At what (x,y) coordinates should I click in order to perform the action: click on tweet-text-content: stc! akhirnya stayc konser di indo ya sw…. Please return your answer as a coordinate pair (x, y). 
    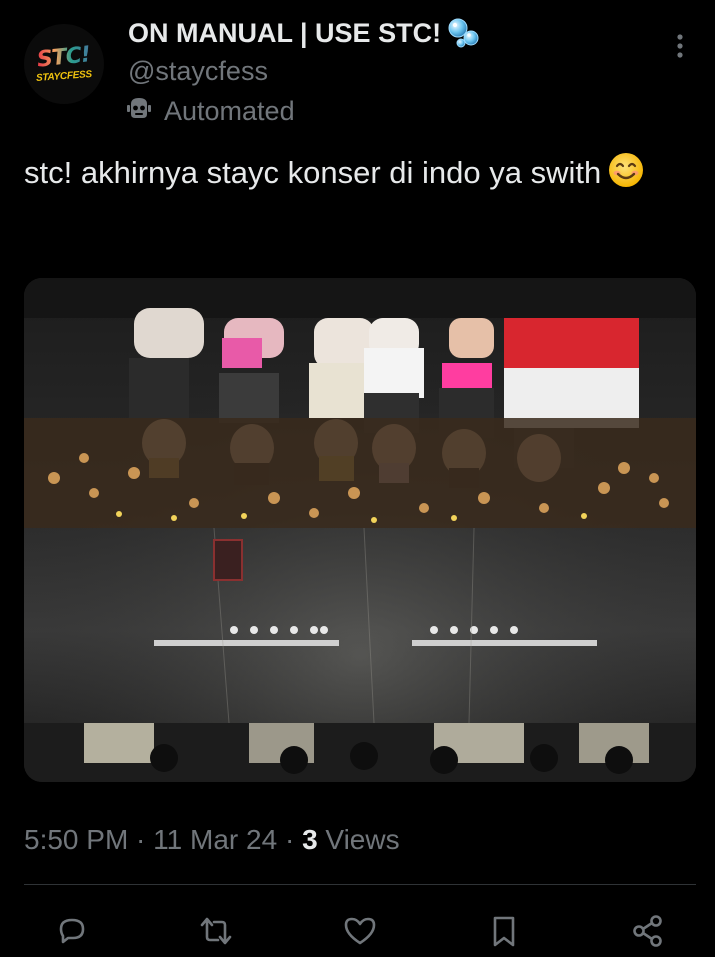
    Looking at the image, I should click on (313, 172).